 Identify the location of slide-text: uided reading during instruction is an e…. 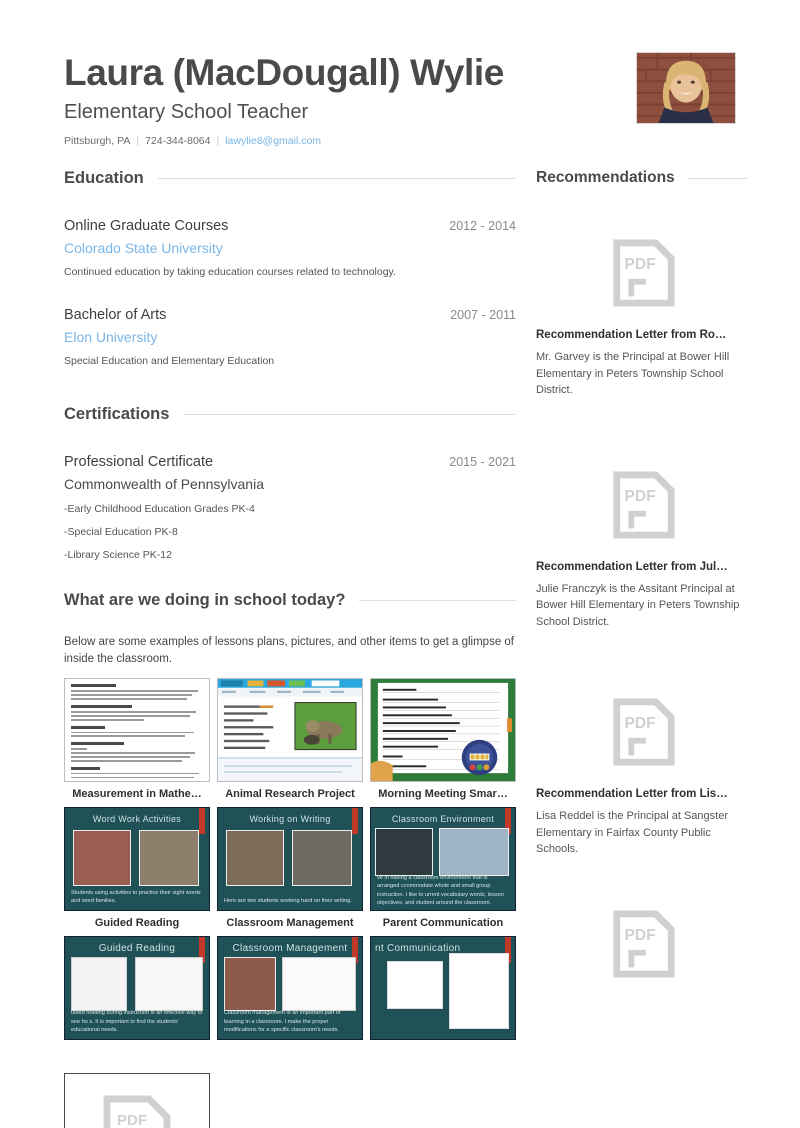
(137, 1021).